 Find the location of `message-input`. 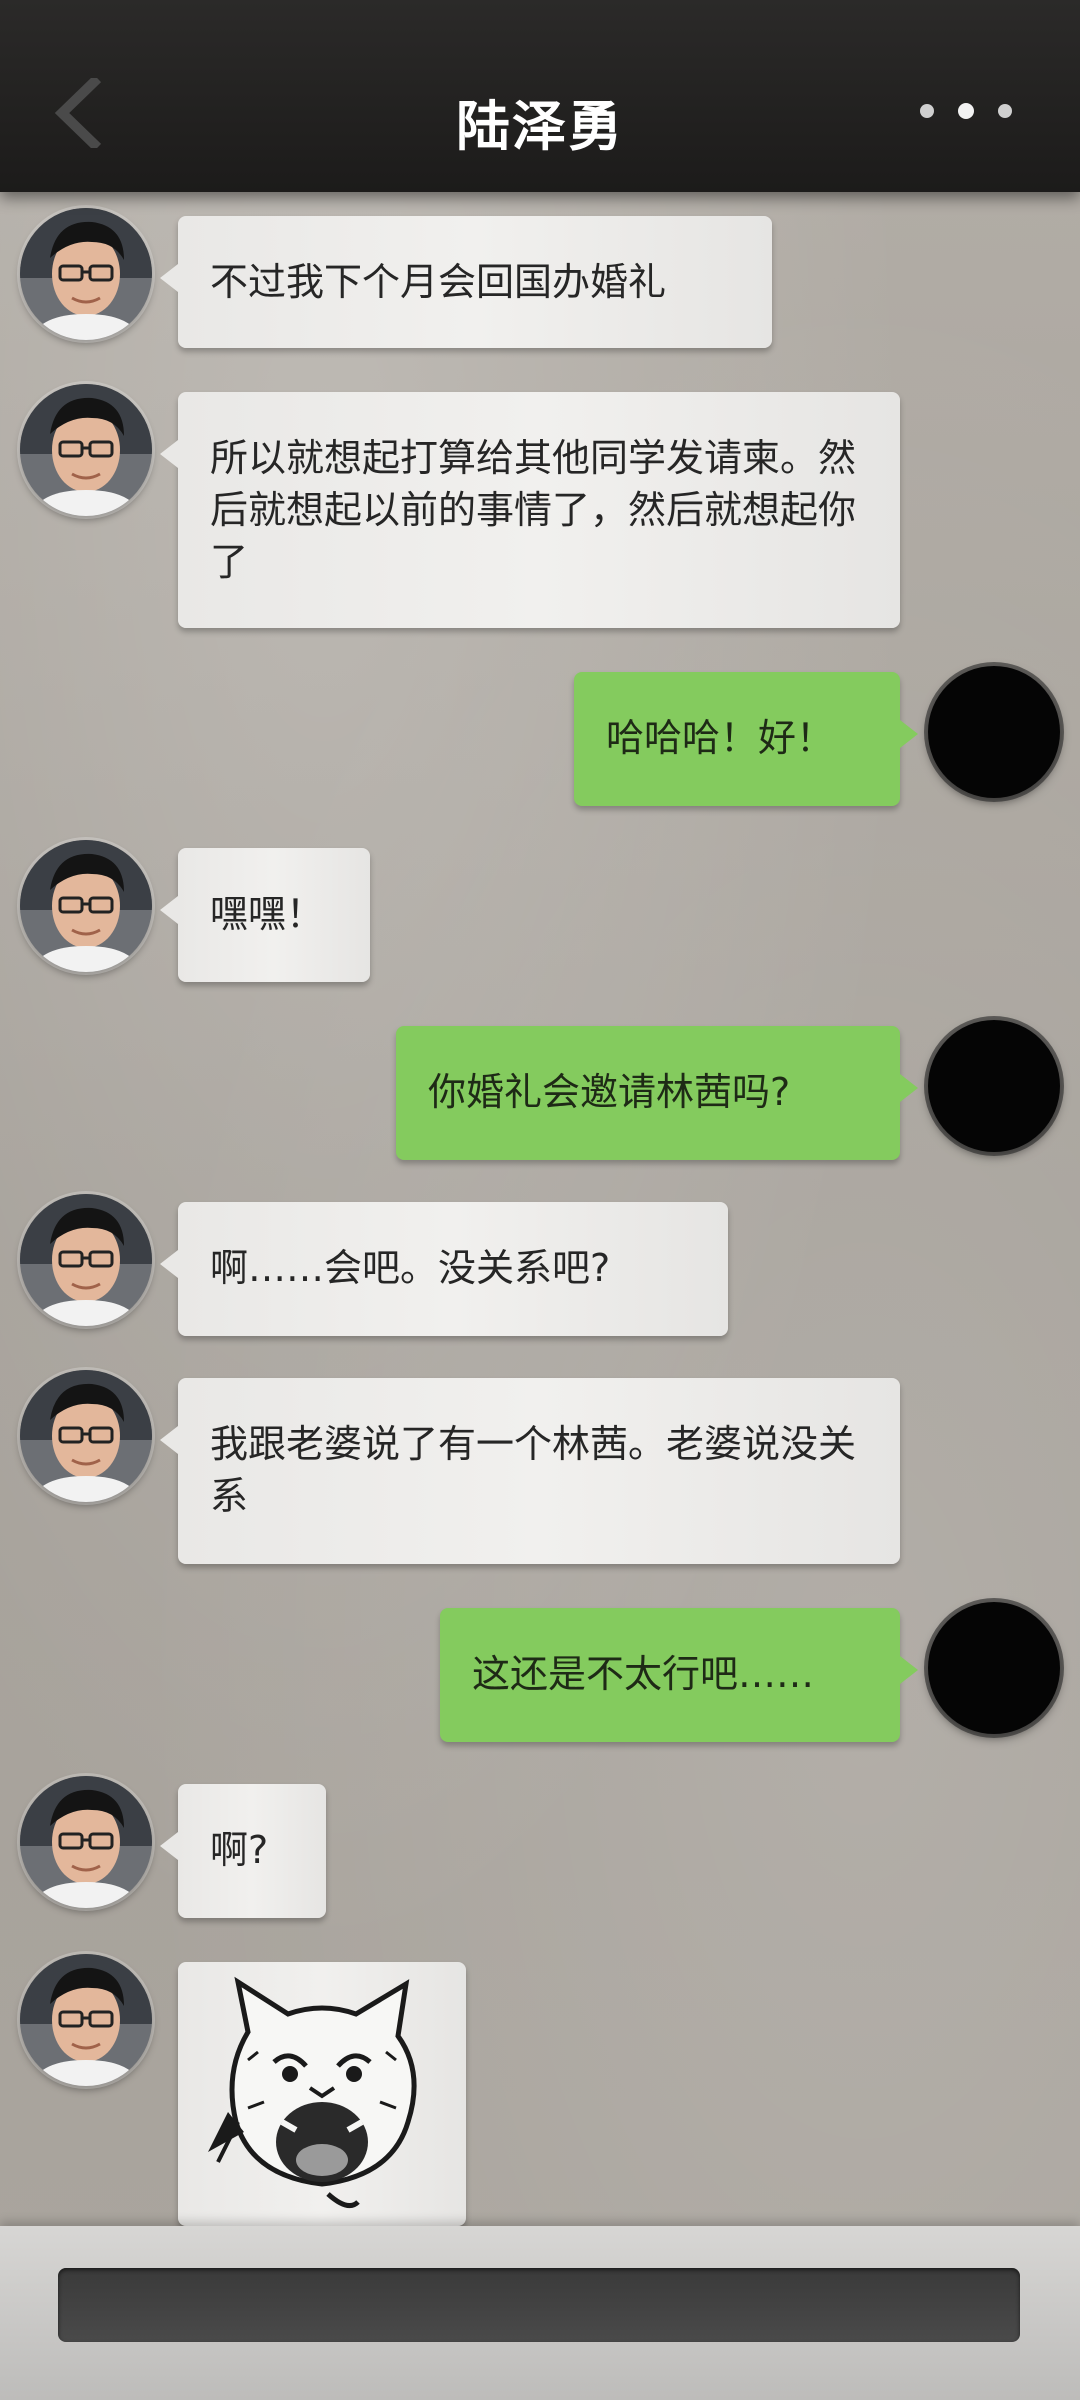

message-input is located at coordinates (539, 2305).